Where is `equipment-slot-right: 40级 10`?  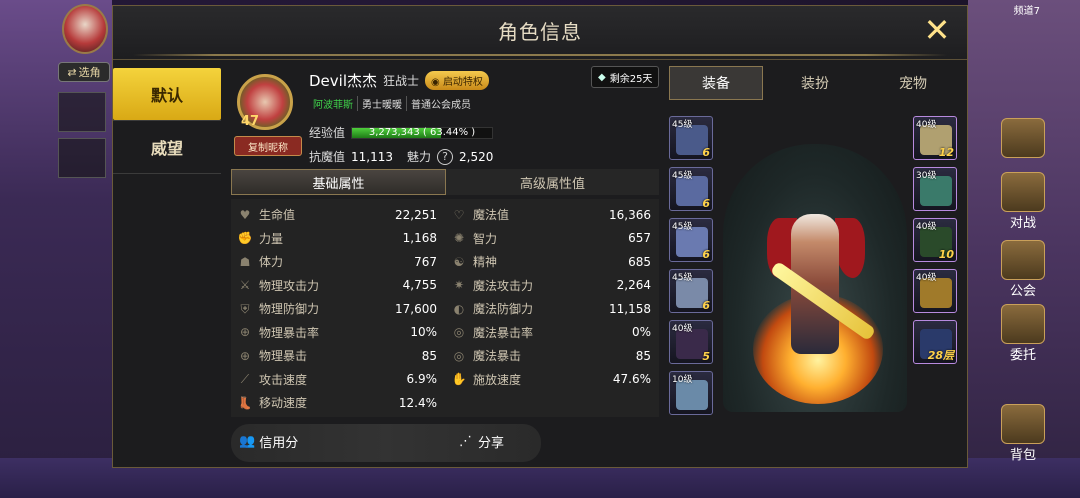
equipment-slot-right: 40级 10 is located at coordinates (935, 240).